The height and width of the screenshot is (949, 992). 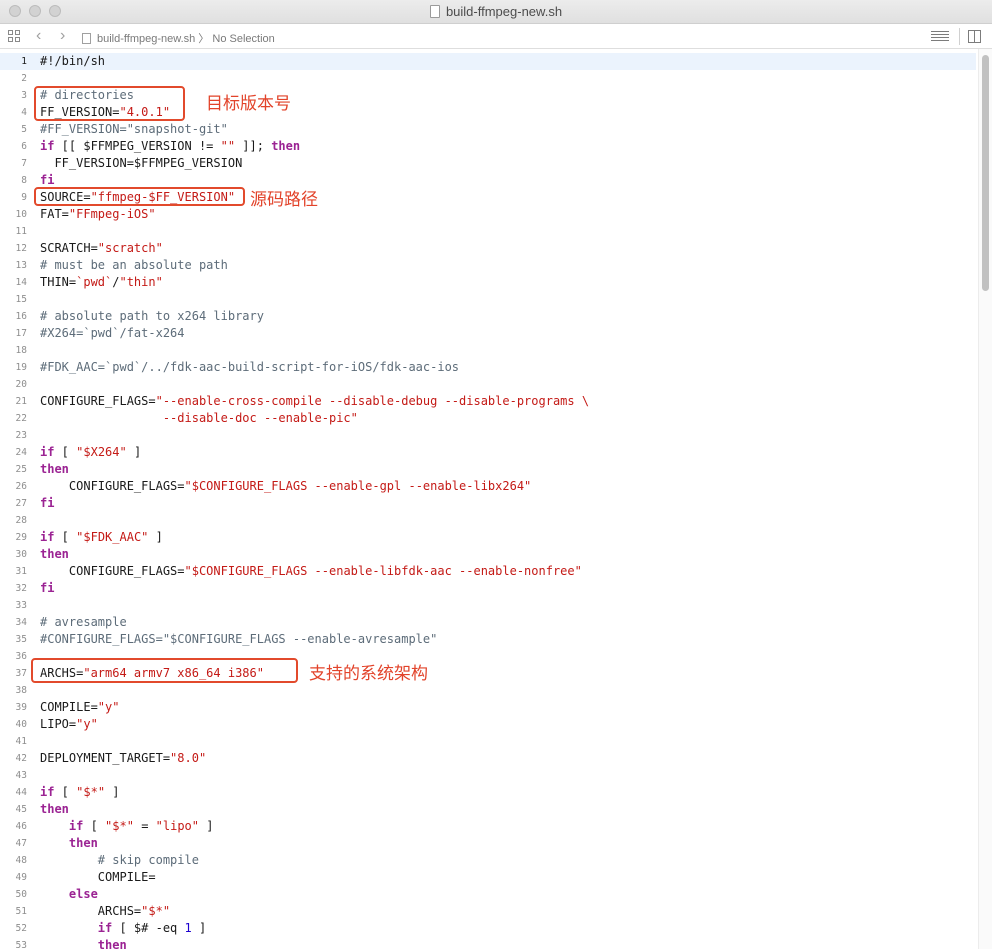 I want to click on back-arrow-icon: ‹, so click(x=38, y=36).